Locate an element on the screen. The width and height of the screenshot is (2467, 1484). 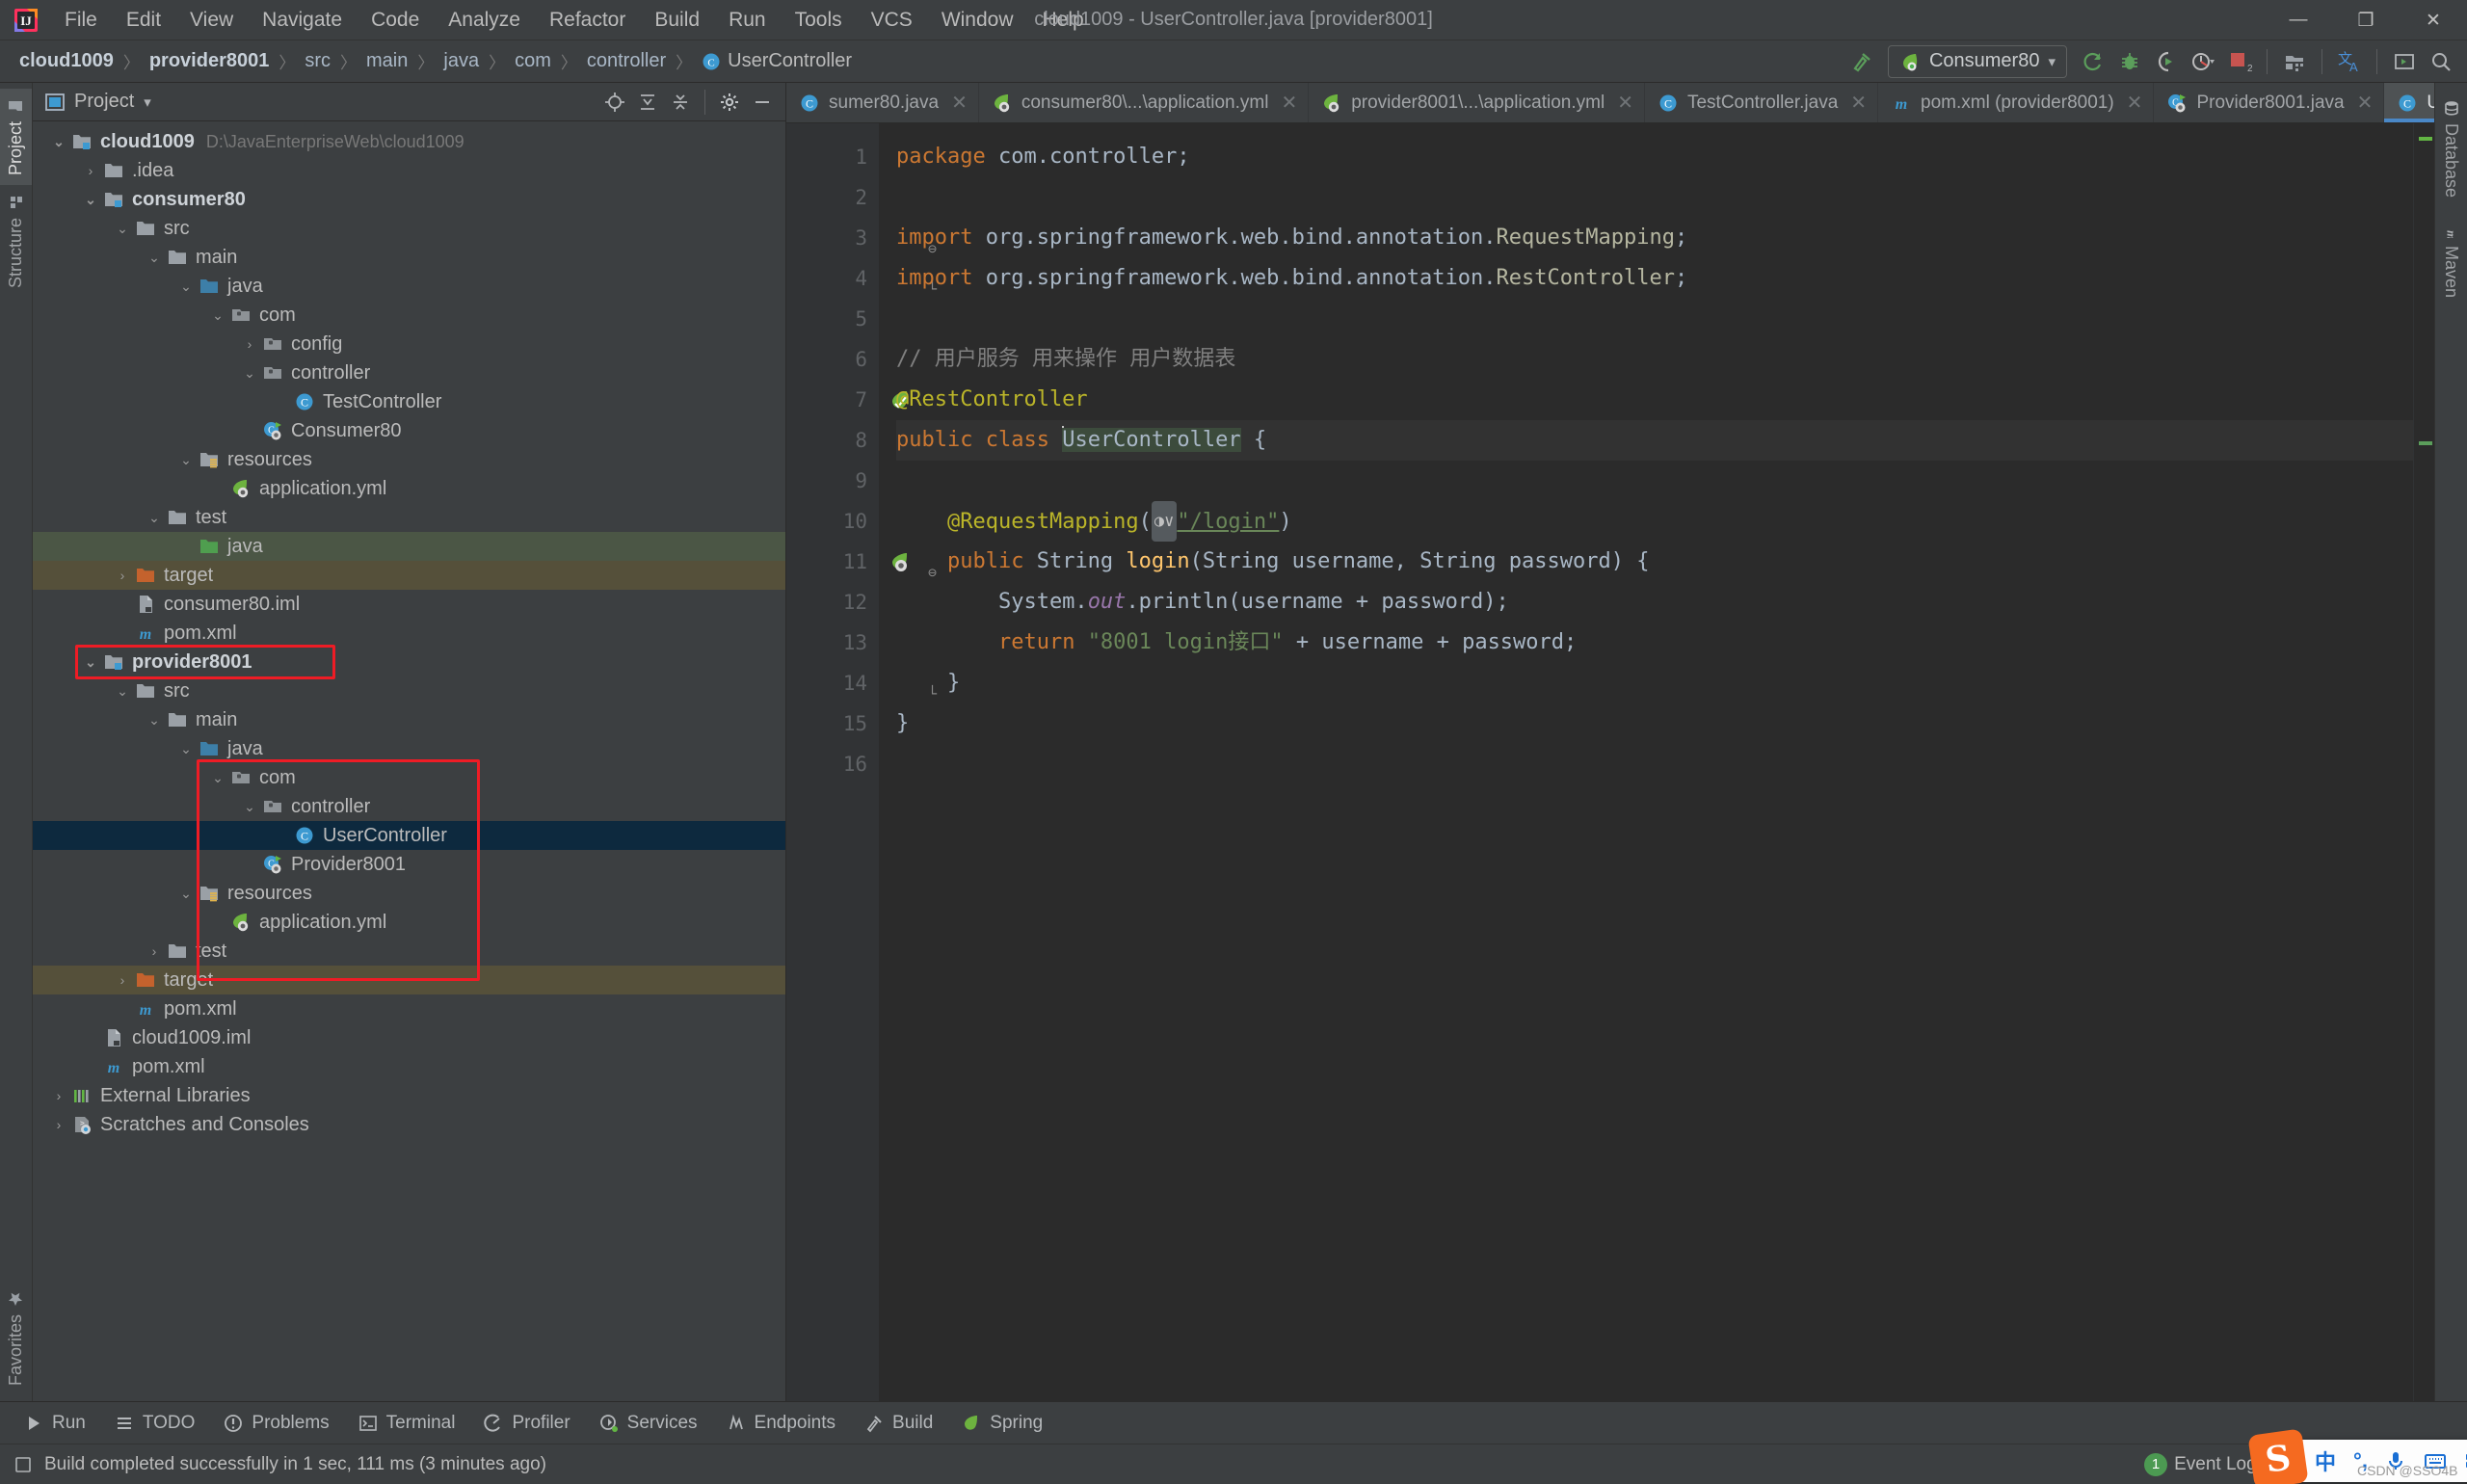
menu-item-edit: Edit is located at coordinates (143, 20).